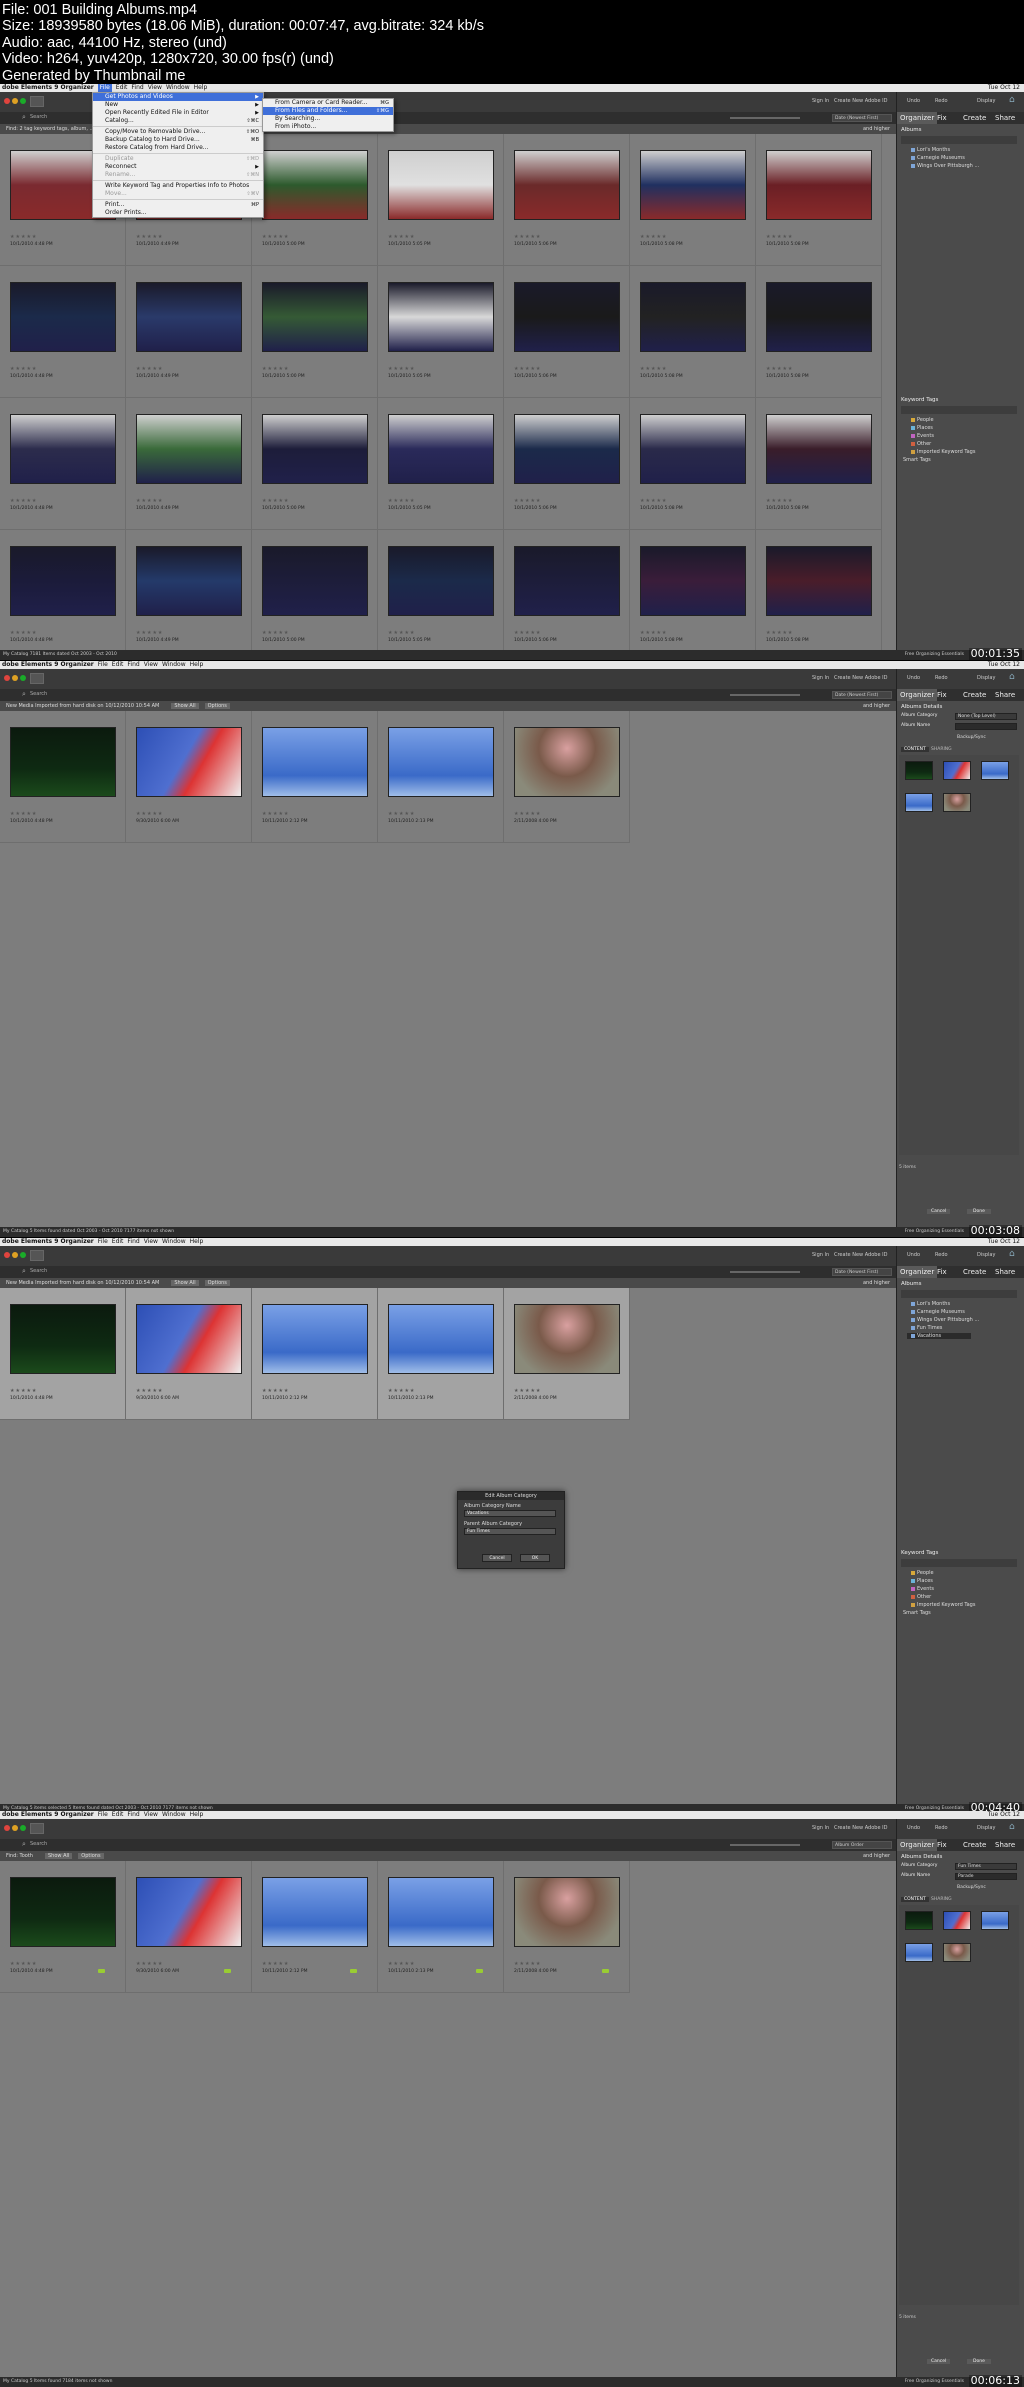 The height and width of the screenshot is (2387, 1024). What do you see at coordinates (971, 1887) in the screenshot?
I see `backup-sync-checkbox: Backup/Sync` at bounding box center [971, 1887].